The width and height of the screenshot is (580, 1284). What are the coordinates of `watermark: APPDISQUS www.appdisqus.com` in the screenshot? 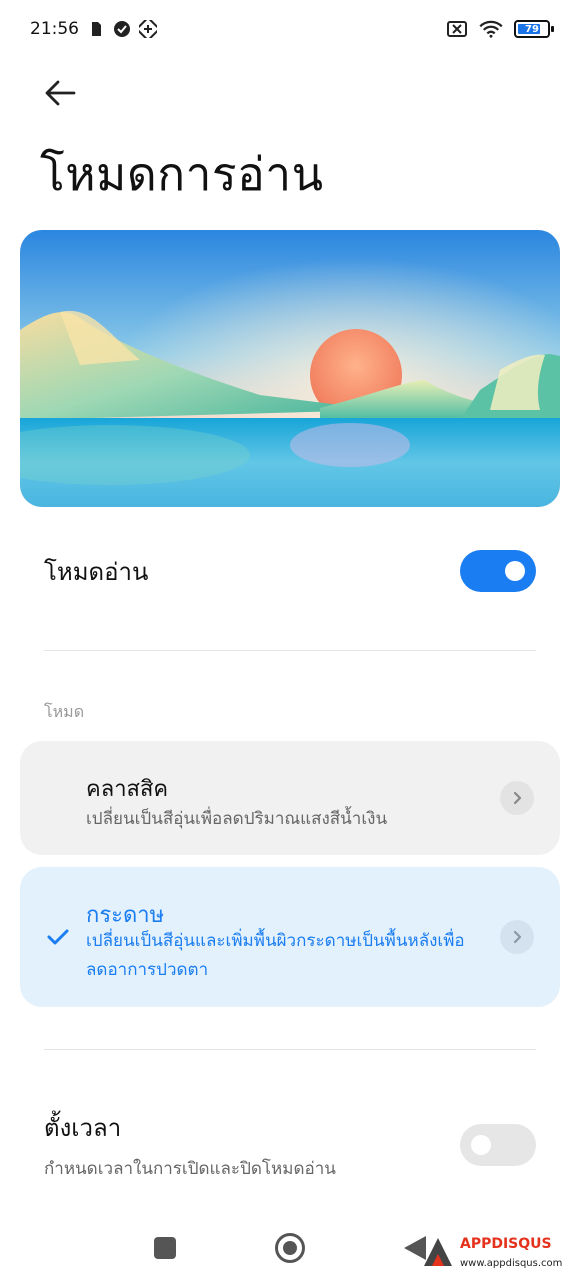 It's located at (491, 1254).